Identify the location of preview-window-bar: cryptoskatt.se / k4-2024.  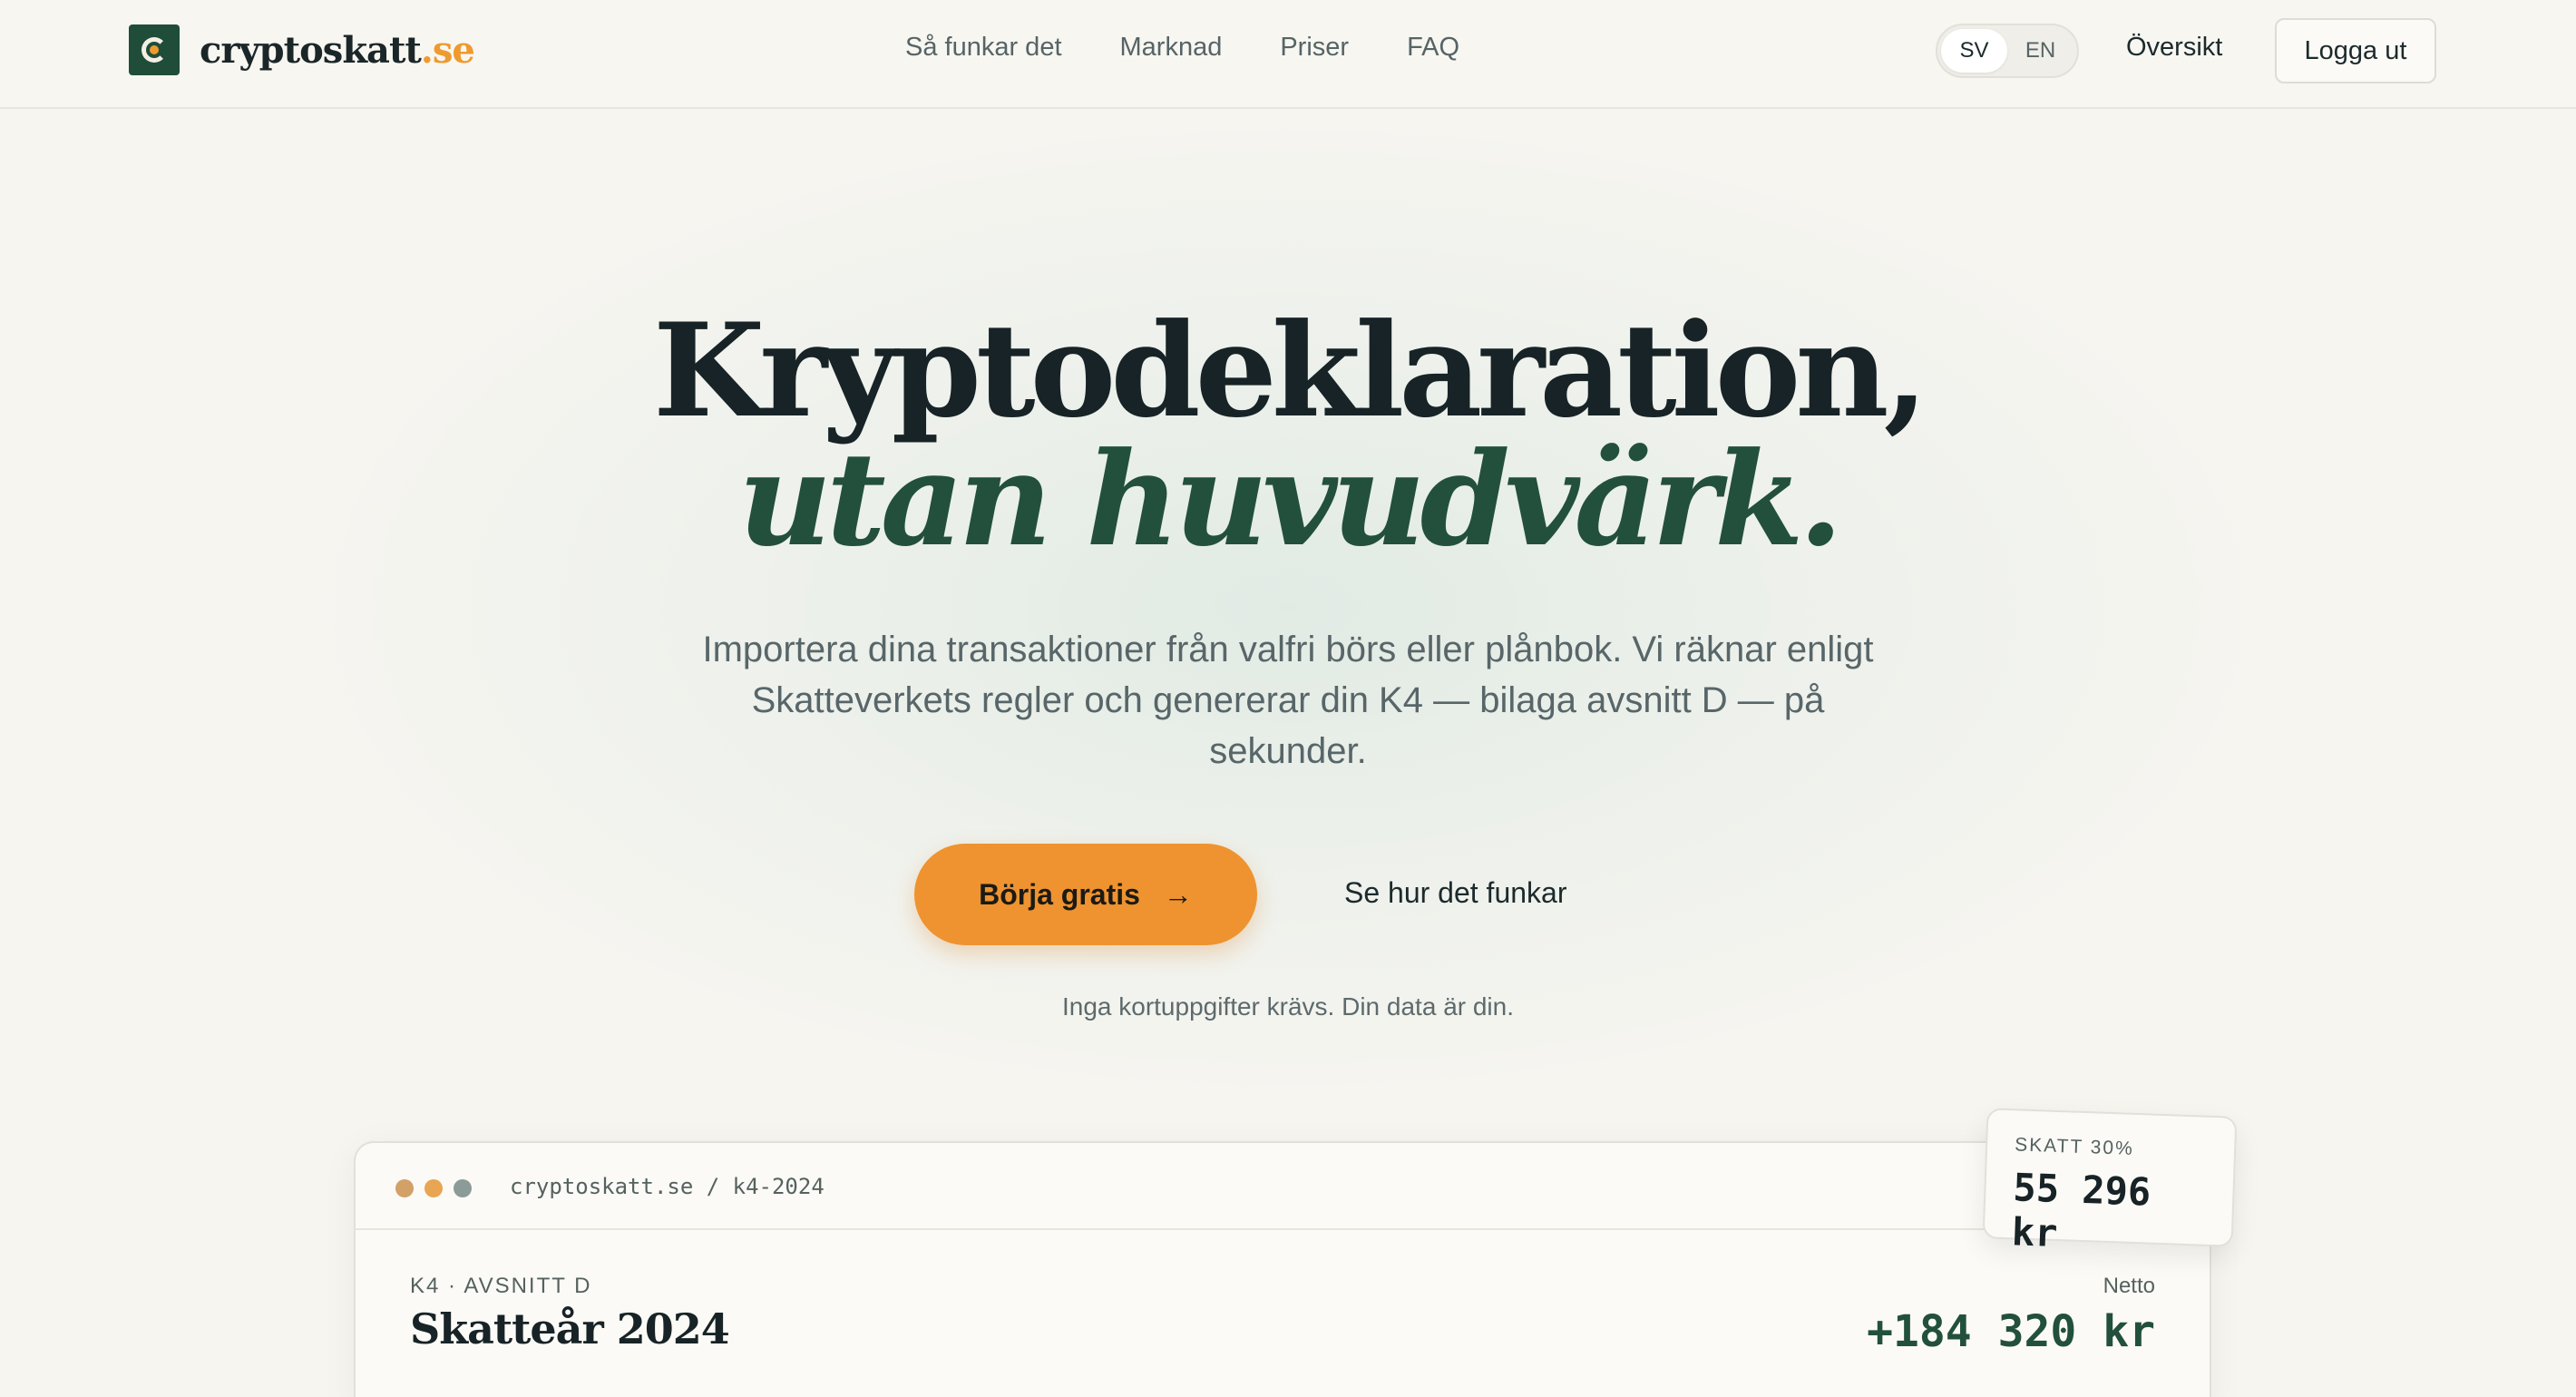
(1283, 1186).